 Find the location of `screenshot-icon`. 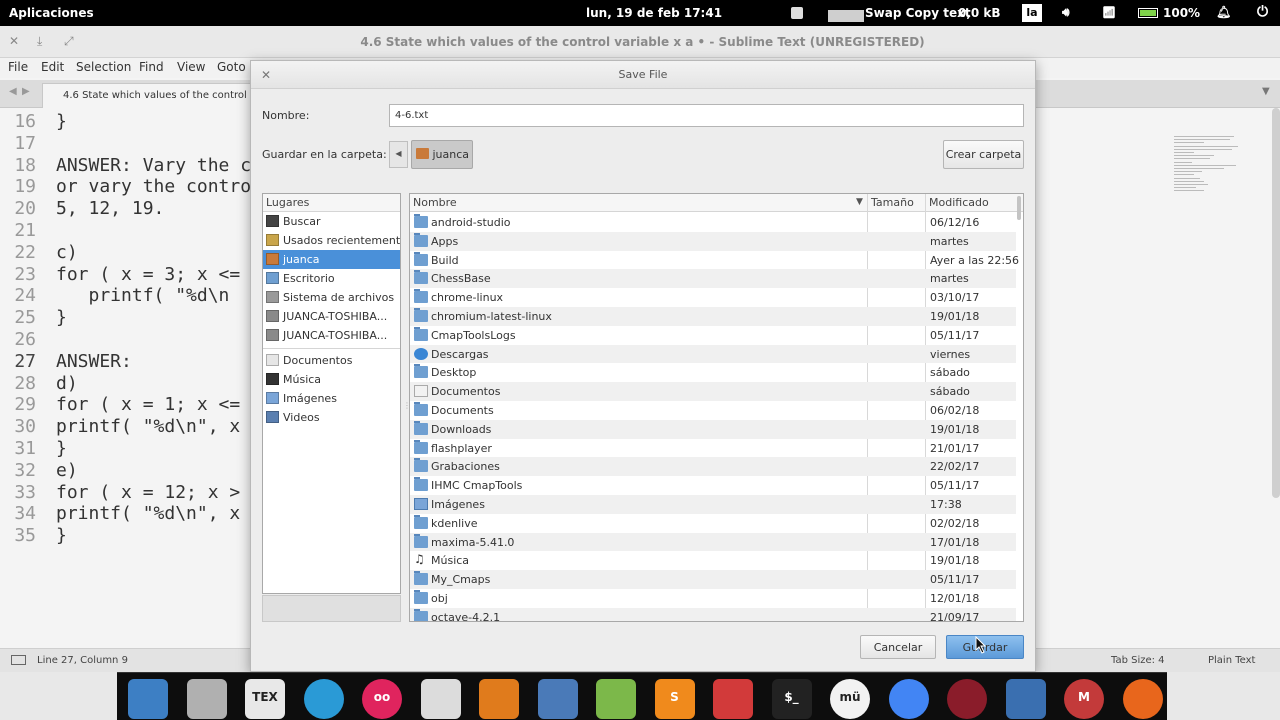

screenshot-icon is located at coordinates (797, 13).